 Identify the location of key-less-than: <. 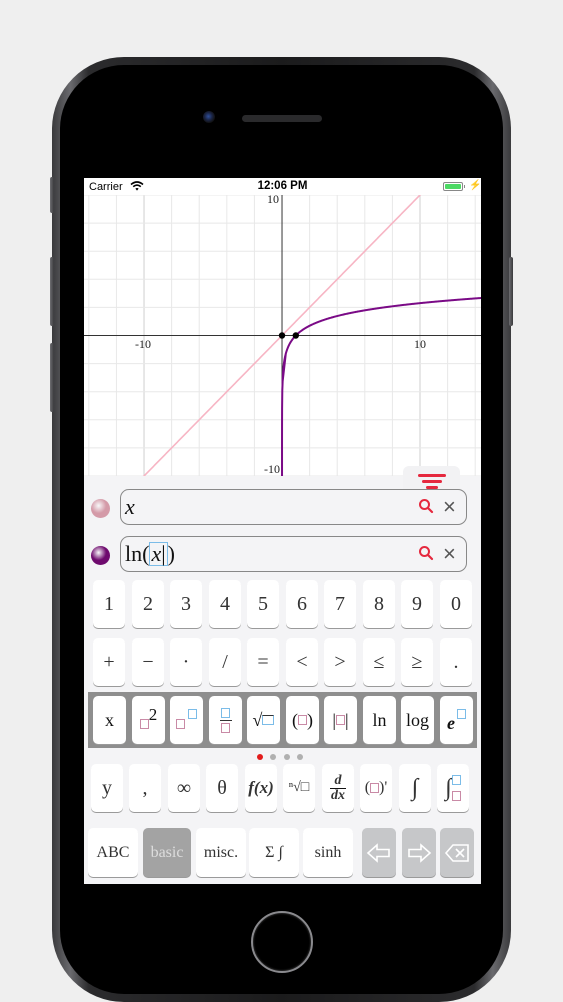
(302, 662).